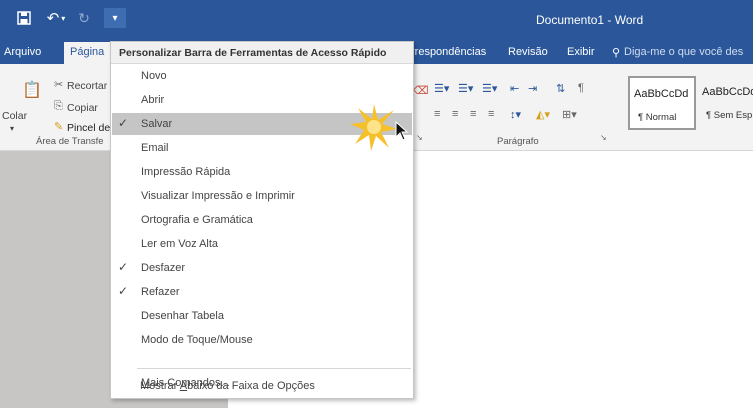  Describe the element at coordinates (153, 100) in the screenshot. I see `menu-item-label: Abrir` at that location.